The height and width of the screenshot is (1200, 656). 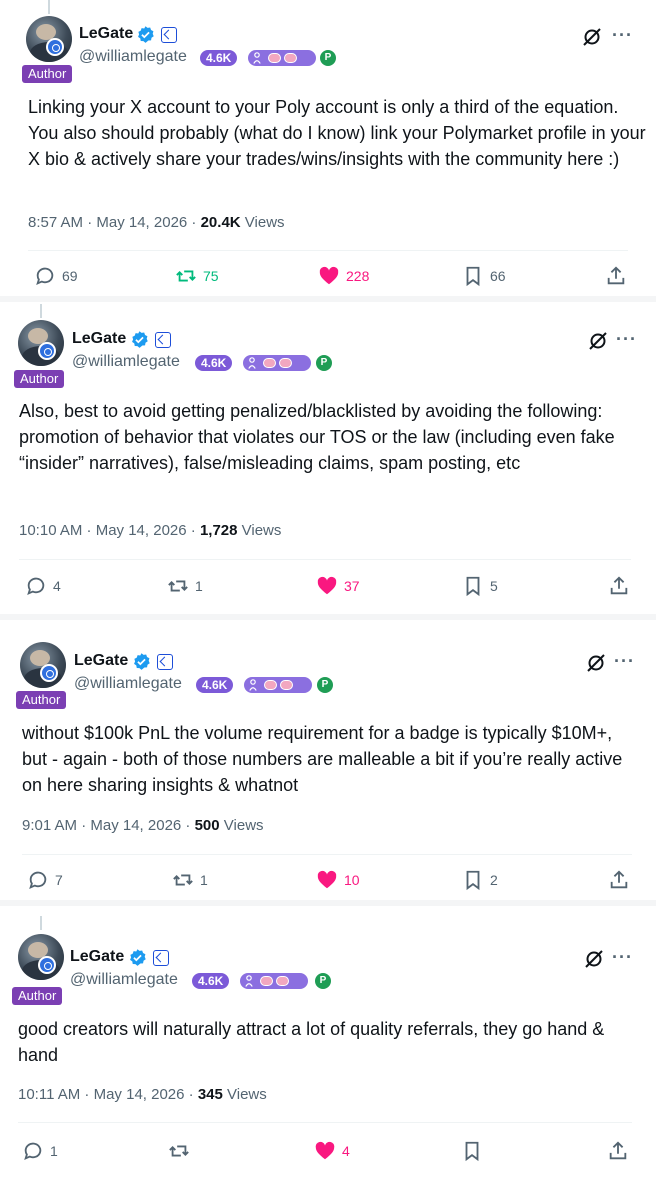 I want to click on person-icon, so click(x=249, y=981).